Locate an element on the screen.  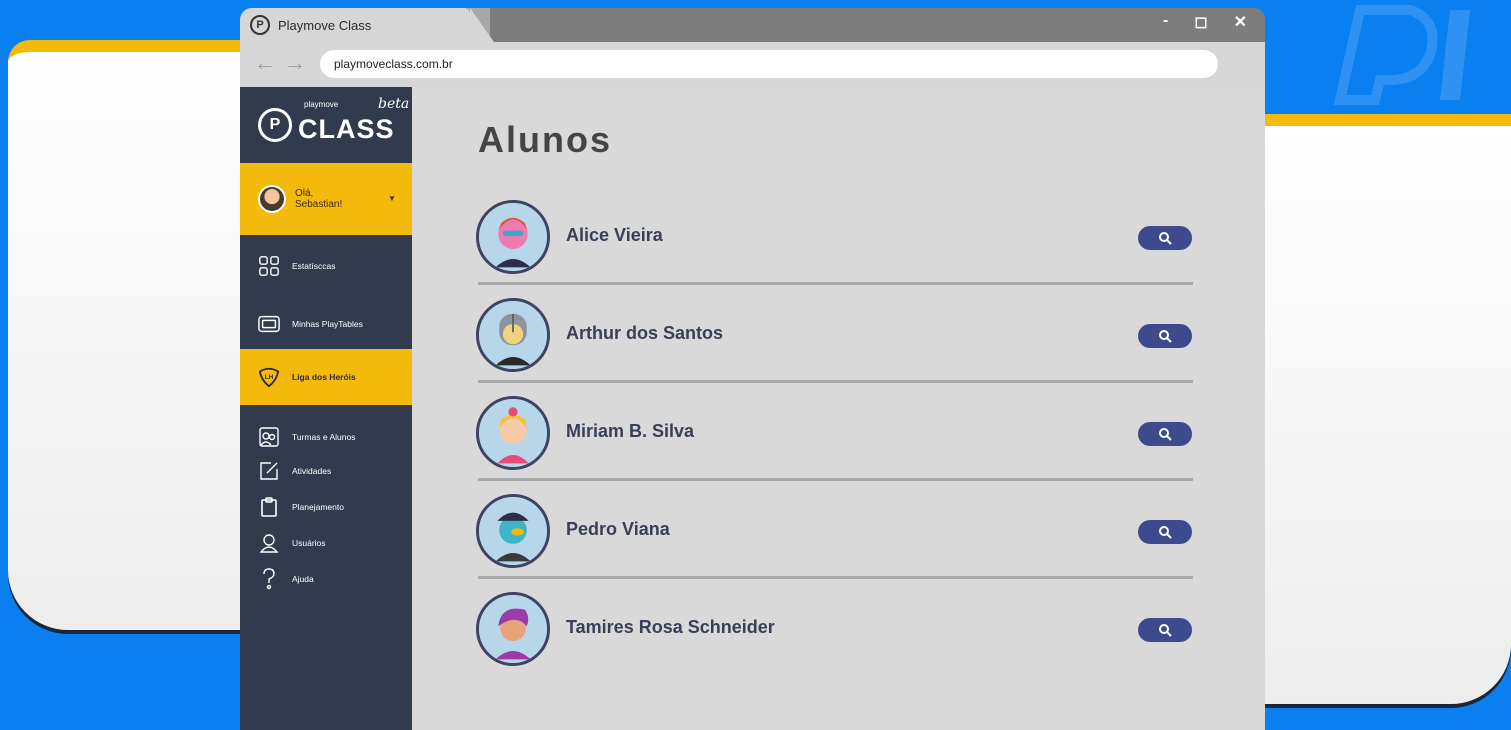
edit-icon is located at coordinates (269, 471).